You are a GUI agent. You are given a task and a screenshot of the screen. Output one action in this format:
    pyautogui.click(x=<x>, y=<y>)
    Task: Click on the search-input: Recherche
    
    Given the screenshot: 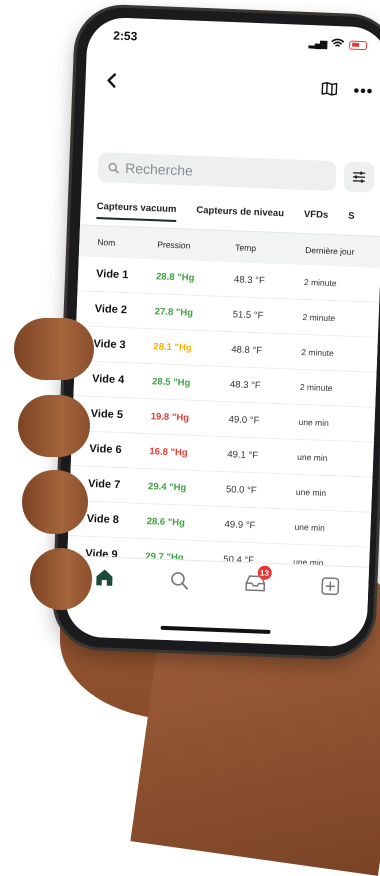 What is the action you would take?
    pyautogui.click(x=217, y=172)
    